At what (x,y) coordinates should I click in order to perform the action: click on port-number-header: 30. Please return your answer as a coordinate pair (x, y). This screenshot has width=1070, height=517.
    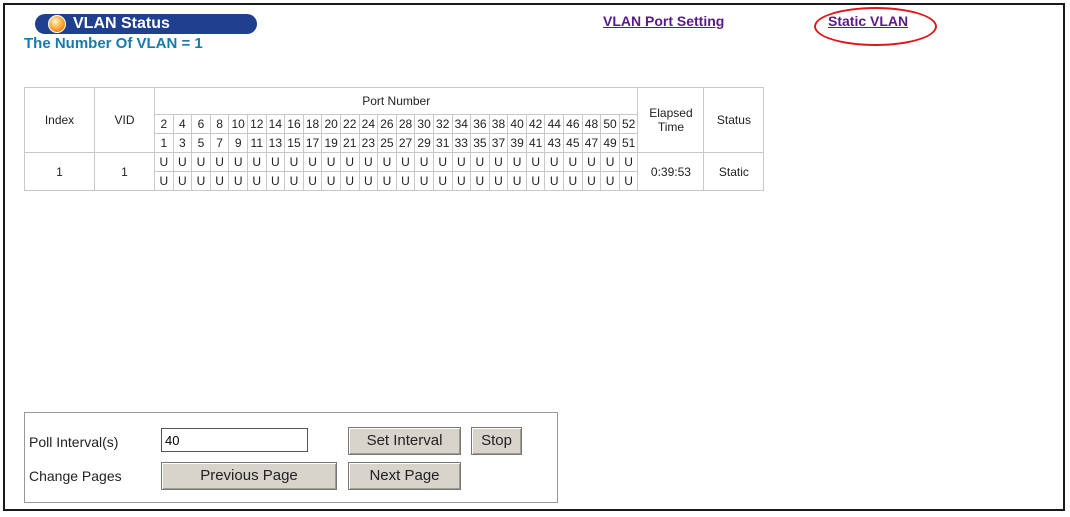
    Looking at the image, I should click on (424, 124).